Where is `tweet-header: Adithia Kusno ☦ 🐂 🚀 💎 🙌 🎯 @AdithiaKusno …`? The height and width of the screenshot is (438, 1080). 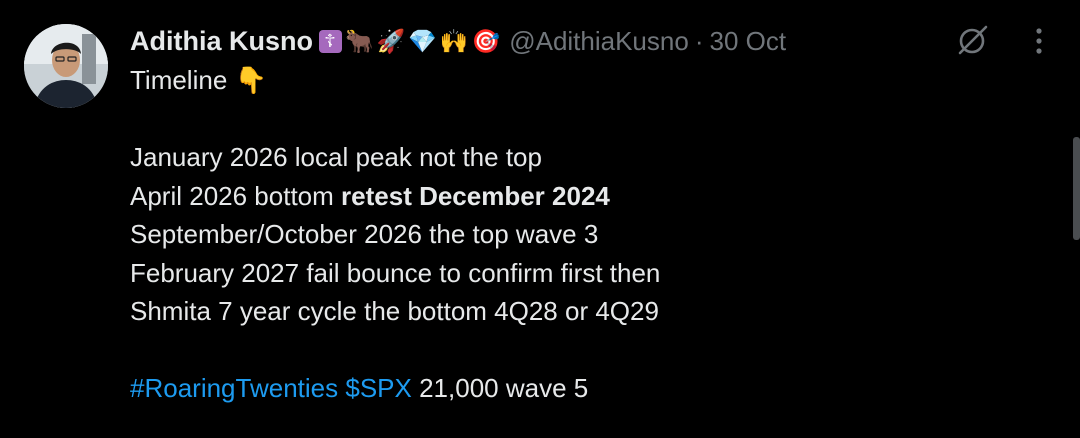
tweet-header: Adithia Kusno ☦ 🐂 🚀 💎 🙌 🎯 @AdithiaKusno … is located at coordinates (458, 41).